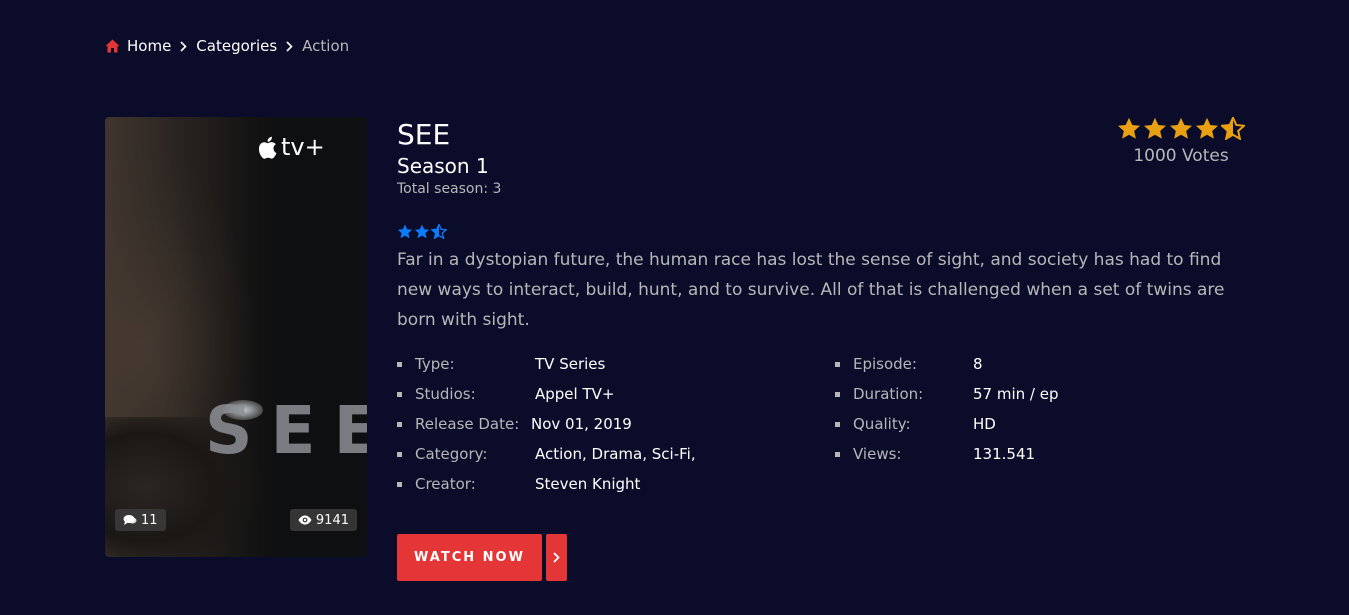  What do you see at coordinates (946, 394) in the screenshot?
I see `detail-row: Duration: 57 min / ep` at bounding box center [946, 394].